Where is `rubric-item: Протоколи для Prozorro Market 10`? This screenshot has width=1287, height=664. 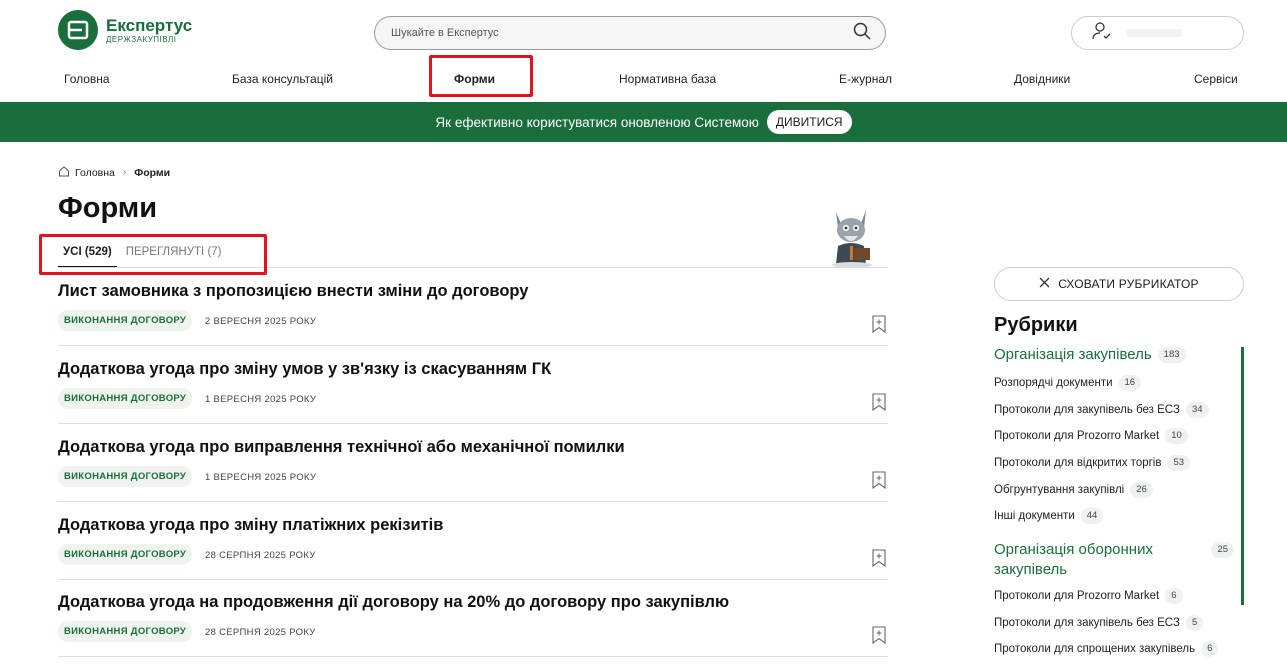 rubric-item: Протоколи для Prozorro Market 10 is located at coordinates (1091, 436).